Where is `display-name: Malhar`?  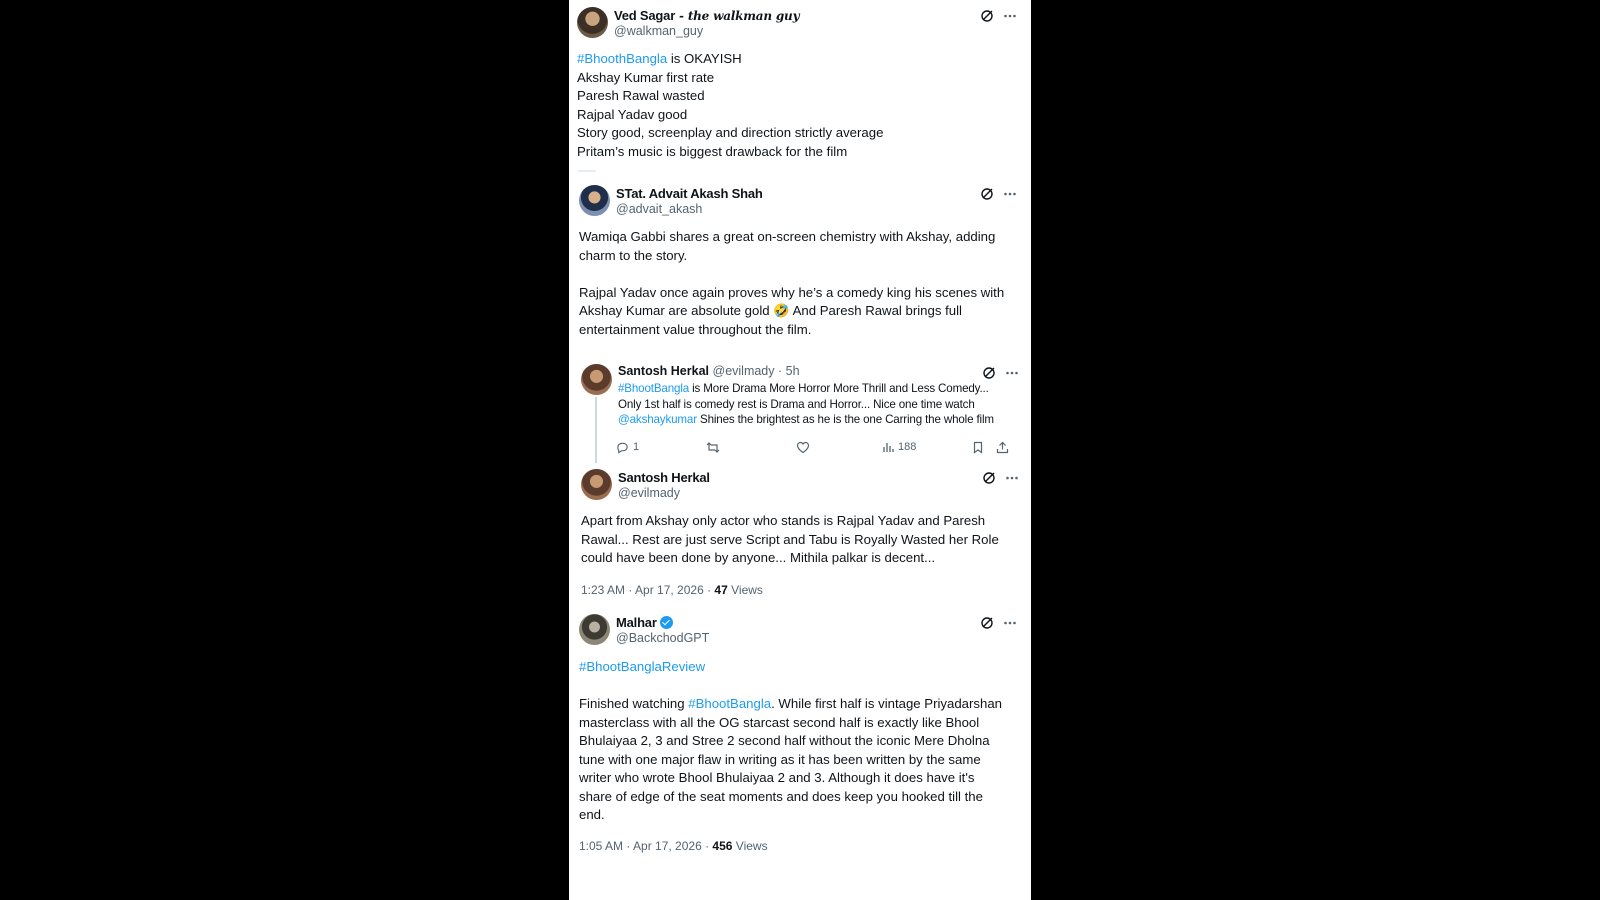
display-name: Malhar is located at coordinates (644, 622).